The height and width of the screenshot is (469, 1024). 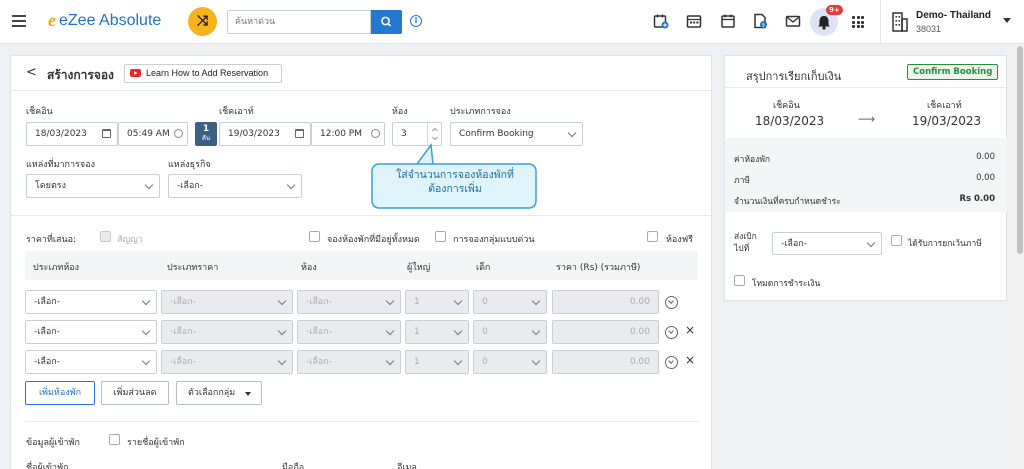 What do you see at coordinates (440, 236) in the screenshot?
I see `group-booking-checkbox` at bounding box center [440, 236].